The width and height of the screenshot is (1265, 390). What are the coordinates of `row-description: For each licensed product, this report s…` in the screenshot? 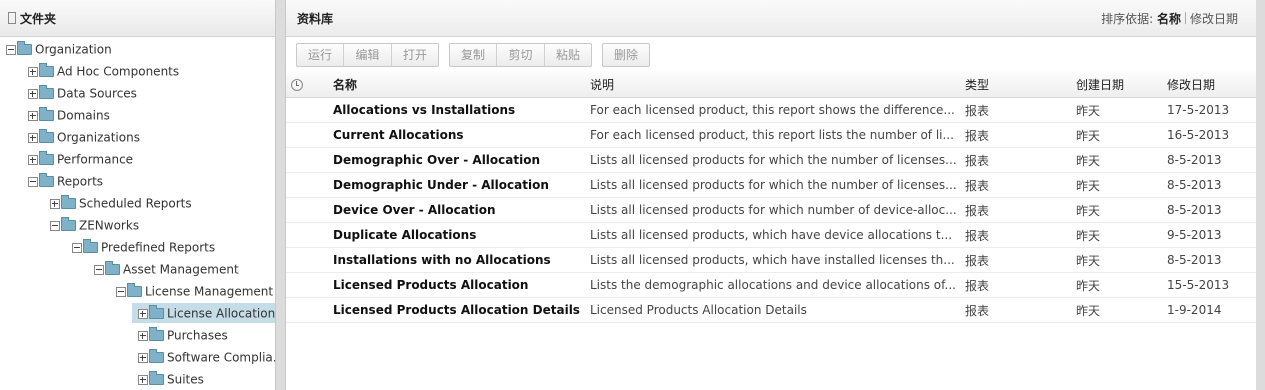 It's located at (777, 110).